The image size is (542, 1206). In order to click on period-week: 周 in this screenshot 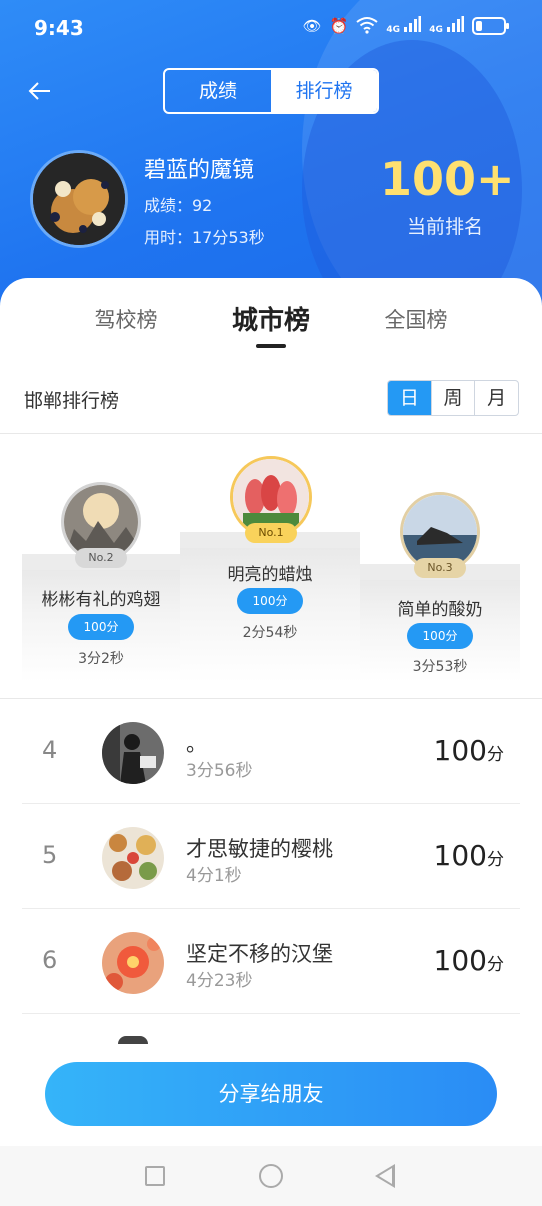, I will do `click(452, 398)`.